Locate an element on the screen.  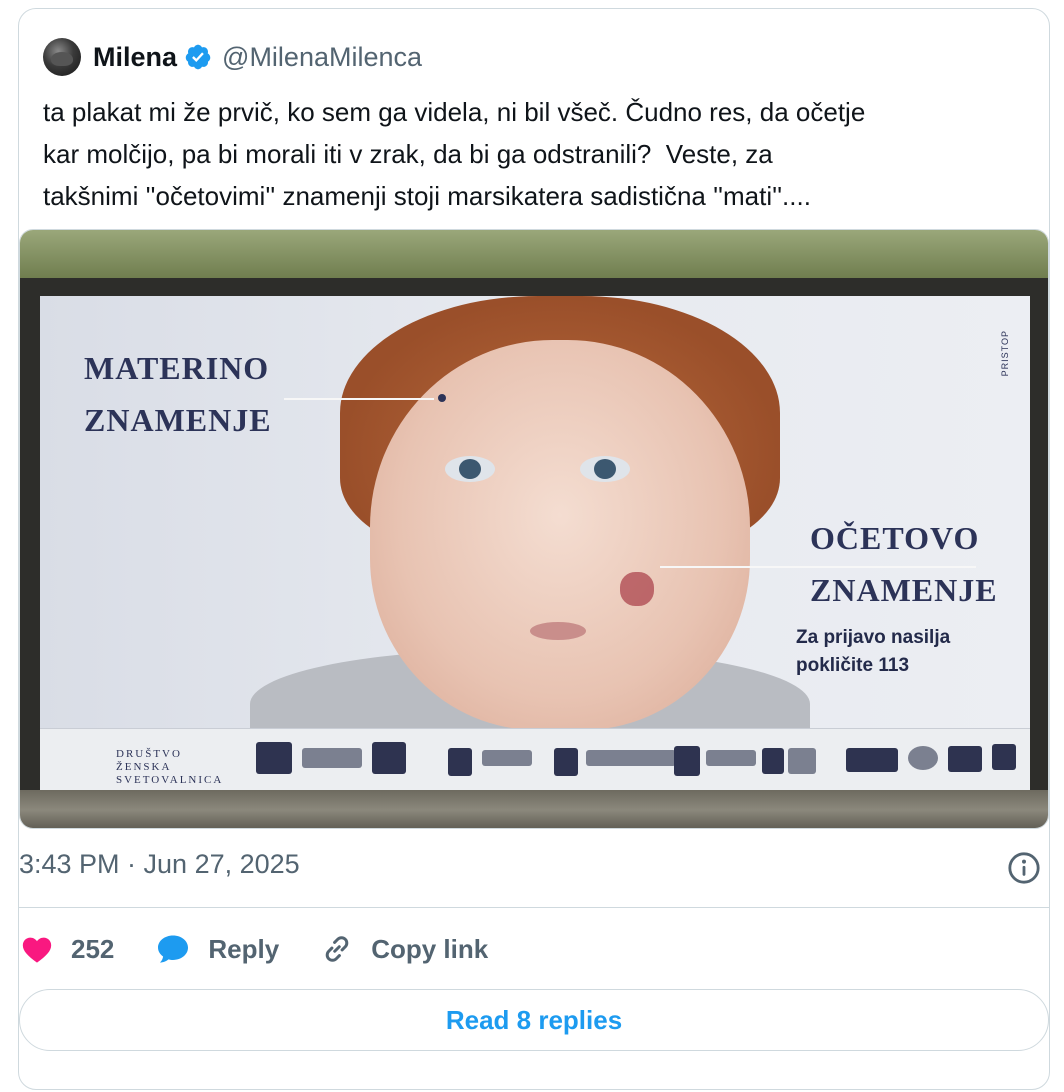
reply-label: Reply is located at coordinates (244, 948).